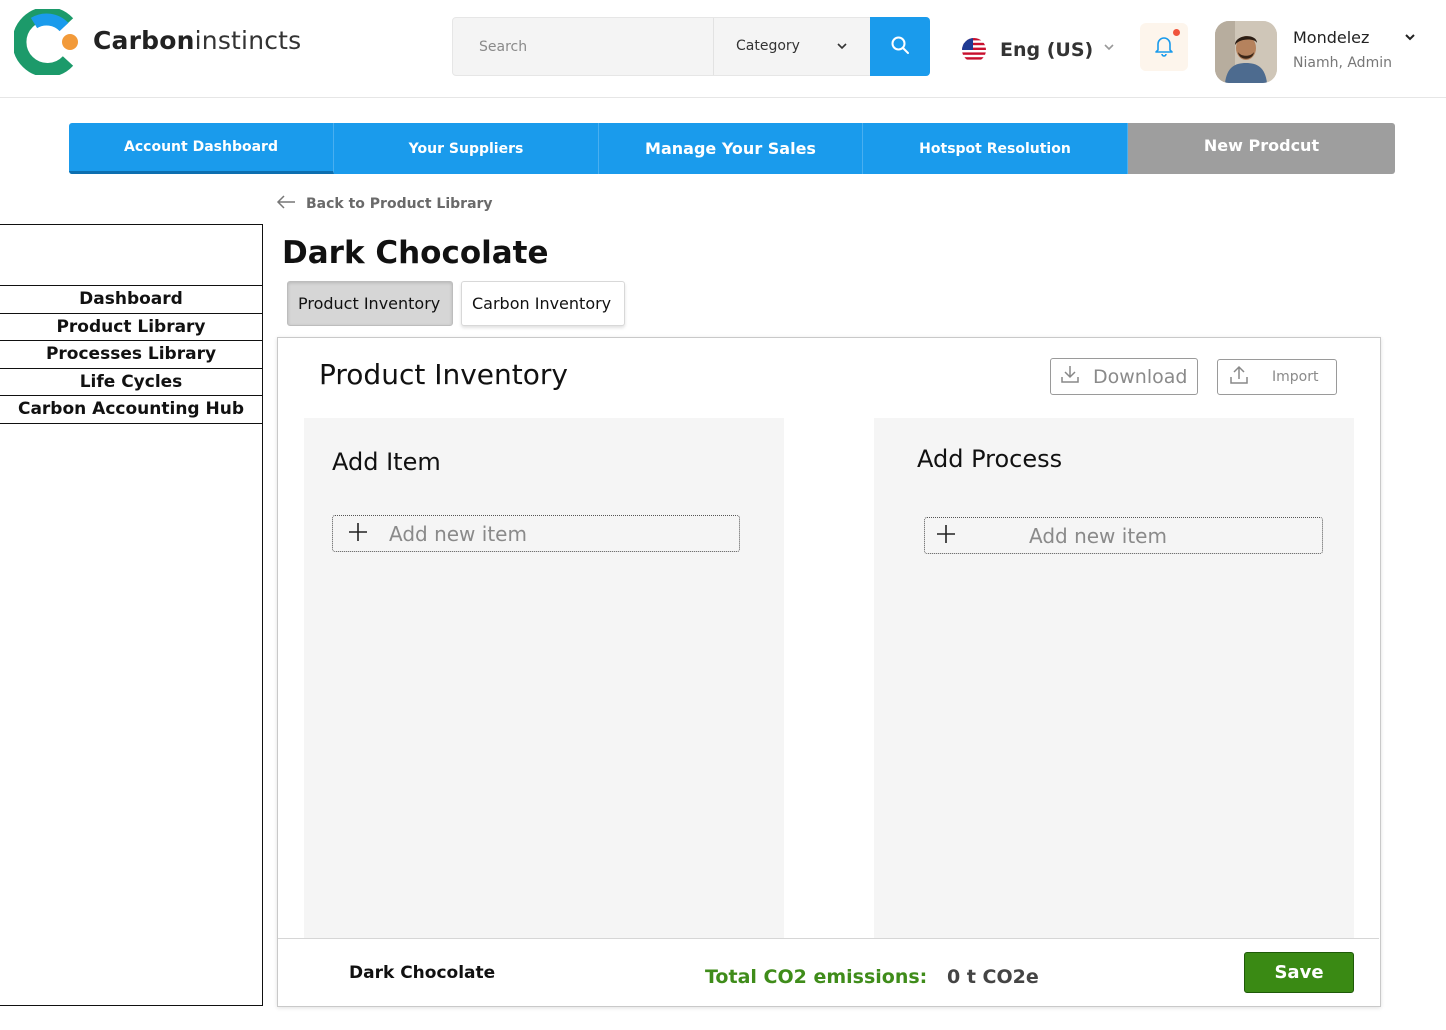  Describe the element at coordinates (543, 303) in the screenshot. I see `subtab-carbon-inventory: Carbon Inventory` at that location.